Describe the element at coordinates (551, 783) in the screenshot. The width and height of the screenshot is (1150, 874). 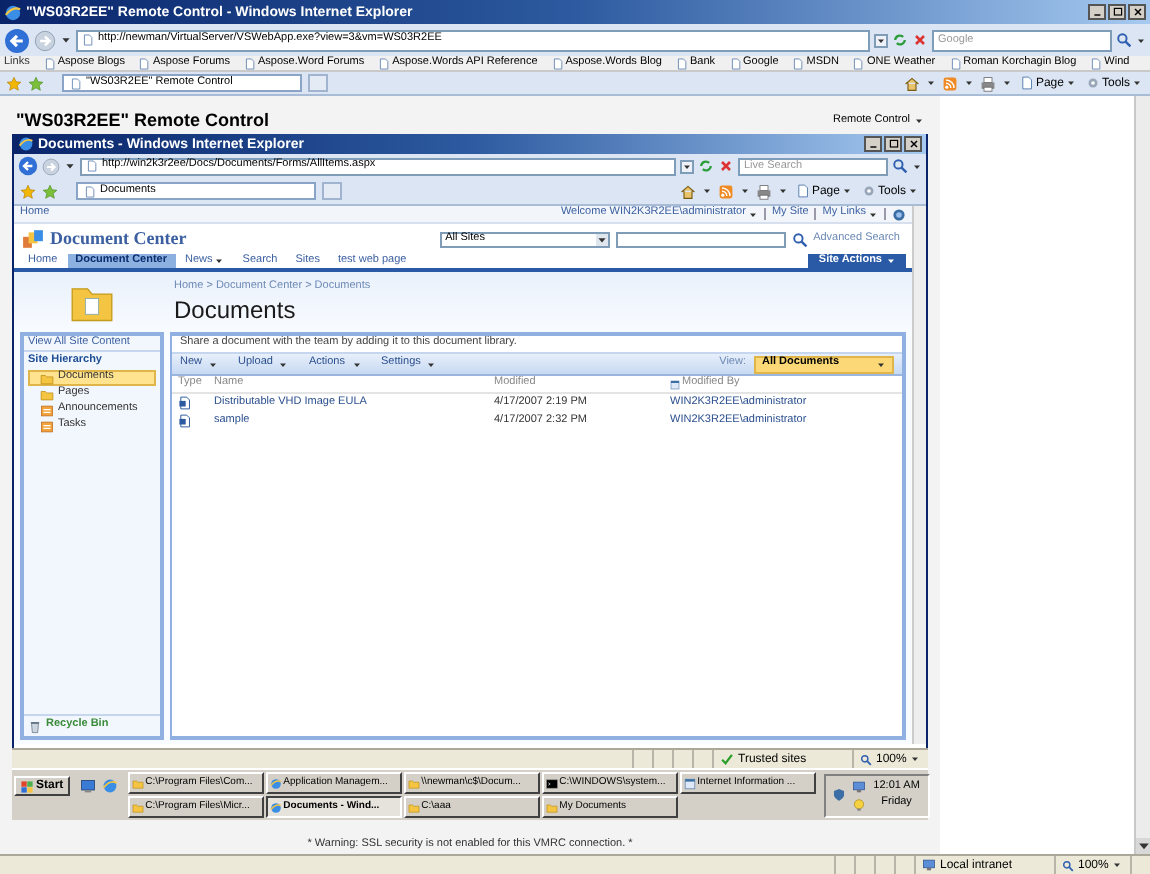
I see `console-icon` at that location.